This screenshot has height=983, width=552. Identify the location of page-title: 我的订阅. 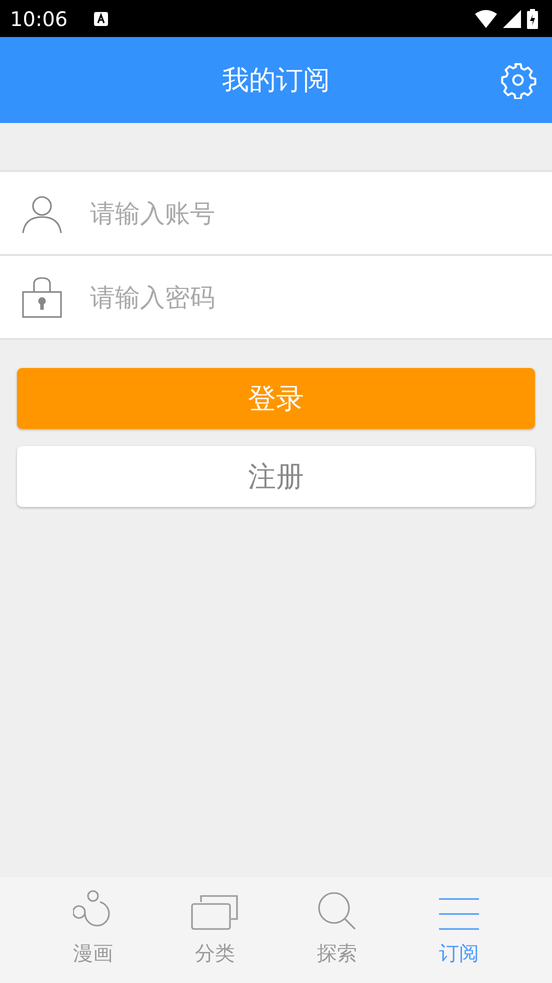
(276, 81).